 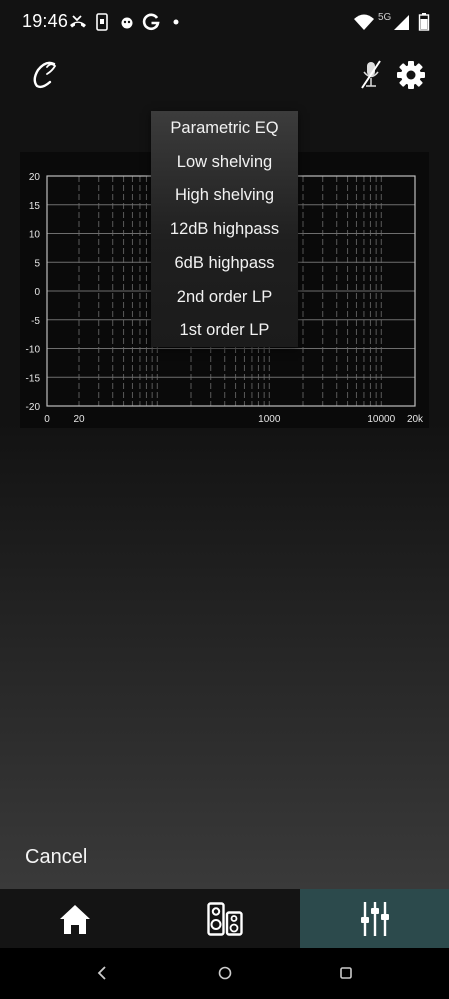 I want to click on tab-equalizer, so click(x=374, y=918).